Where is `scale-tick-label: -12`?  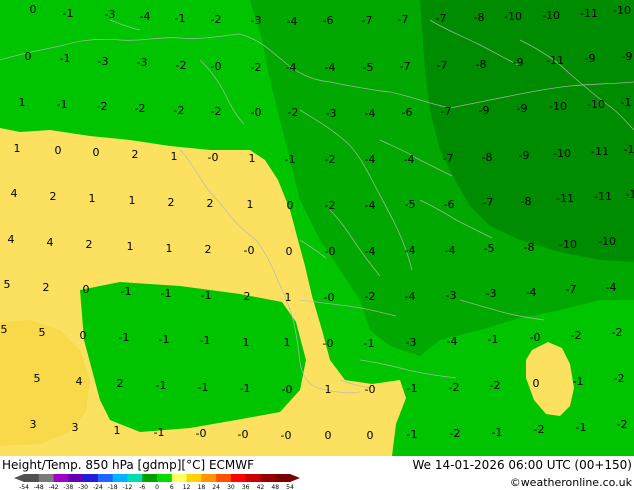
scale-tick-label: -12 is located at coordinates (128, 487).